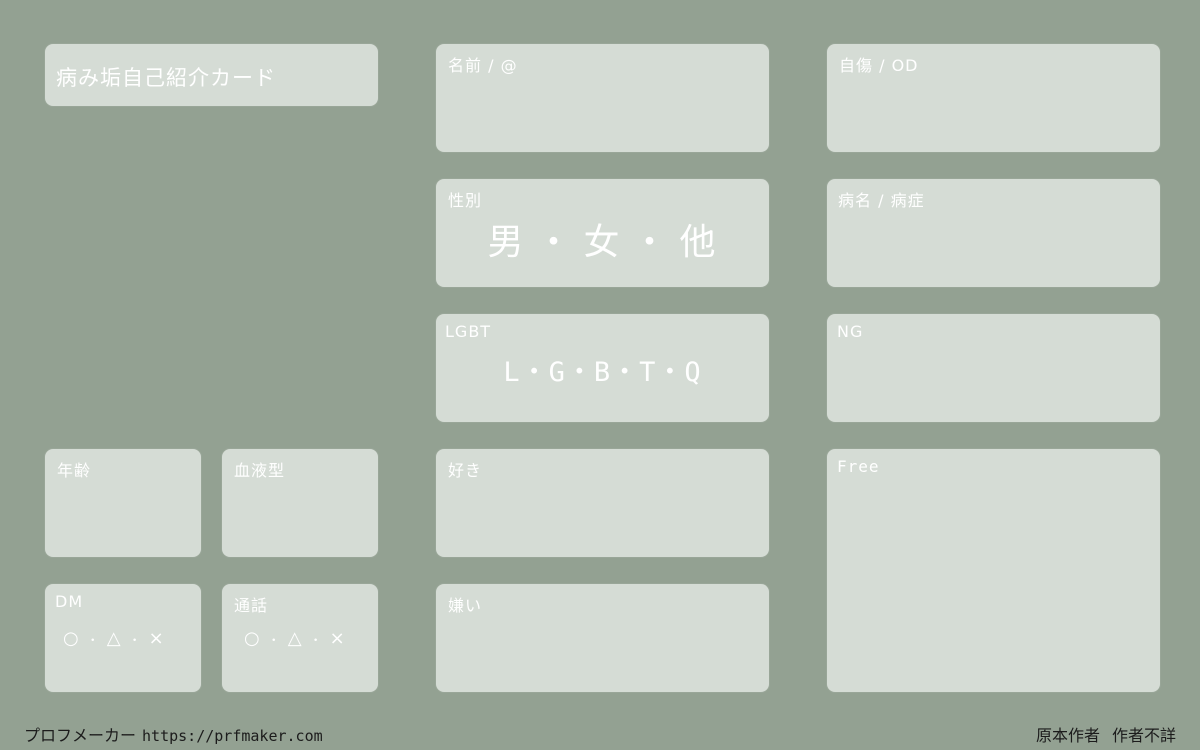 The width and height of the screenshot is (1200, 750). I want to click on author-label: 原本作者, so click(1067, 735).